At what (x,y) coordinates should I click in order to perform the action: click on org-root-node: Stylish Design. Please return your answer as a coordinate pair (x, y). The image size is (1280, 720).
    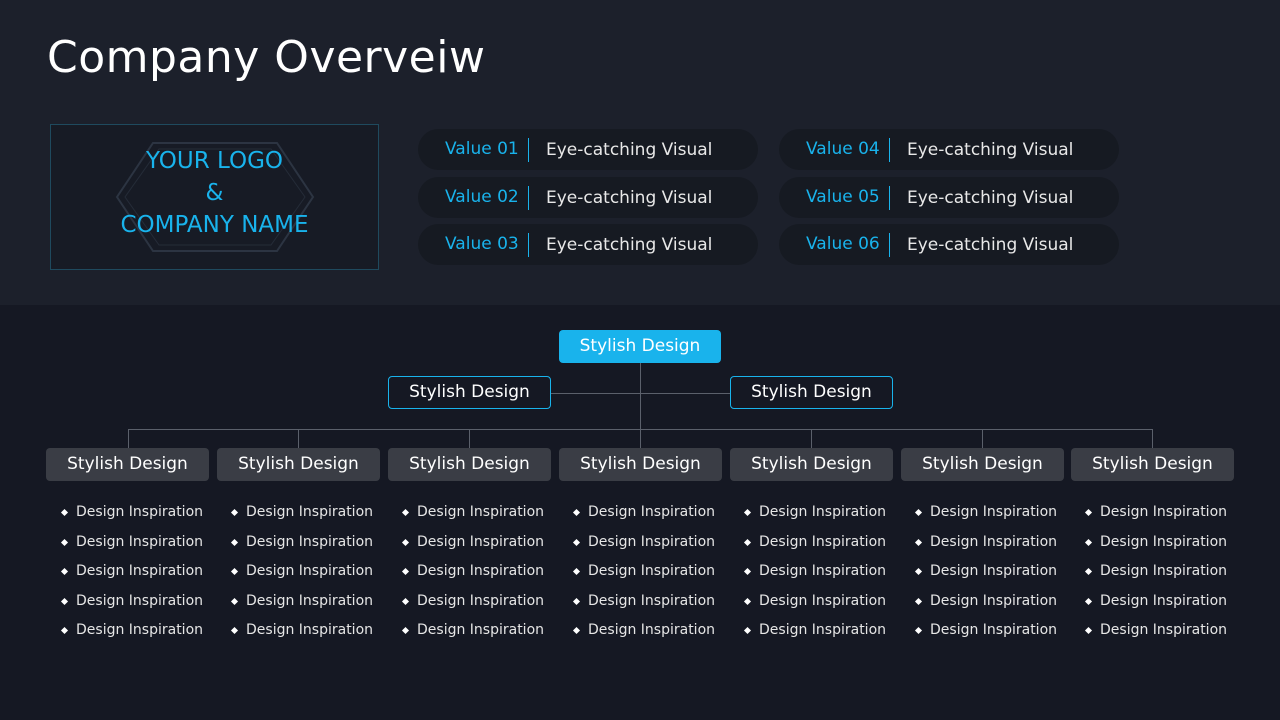
    Looking at the image, I should click on (640, 346).